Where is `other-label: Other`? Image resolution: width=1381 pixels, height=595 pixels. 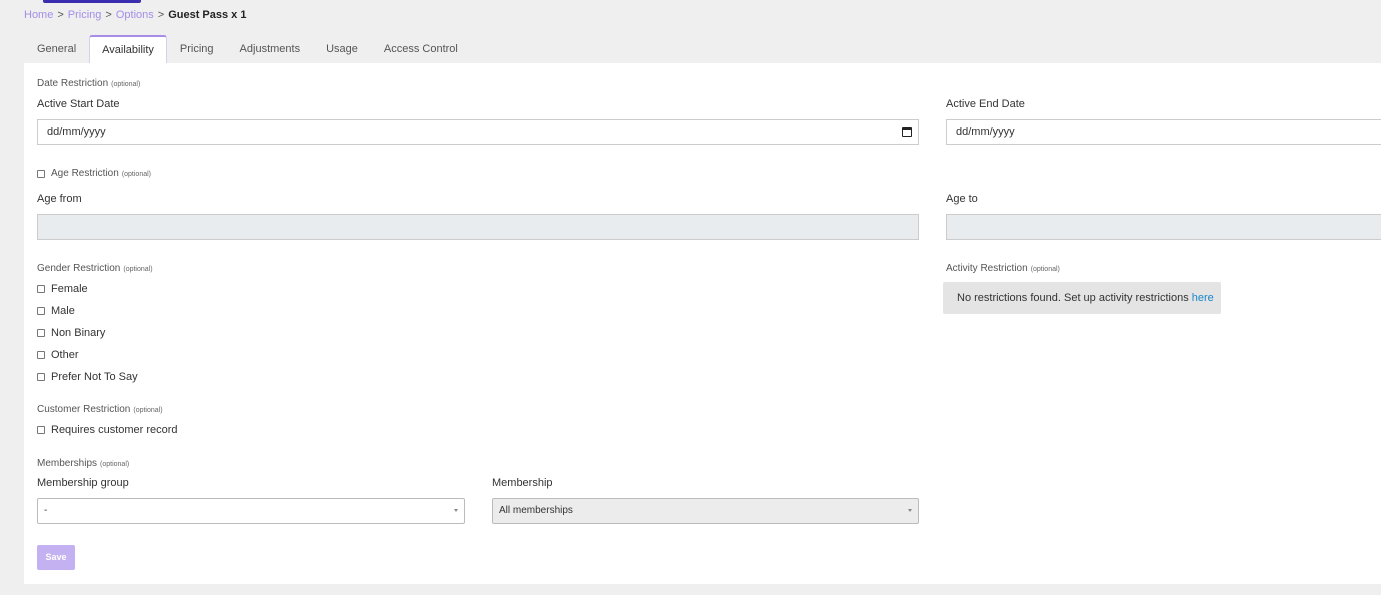
other-label: Other is located at coordinates (65, 355).